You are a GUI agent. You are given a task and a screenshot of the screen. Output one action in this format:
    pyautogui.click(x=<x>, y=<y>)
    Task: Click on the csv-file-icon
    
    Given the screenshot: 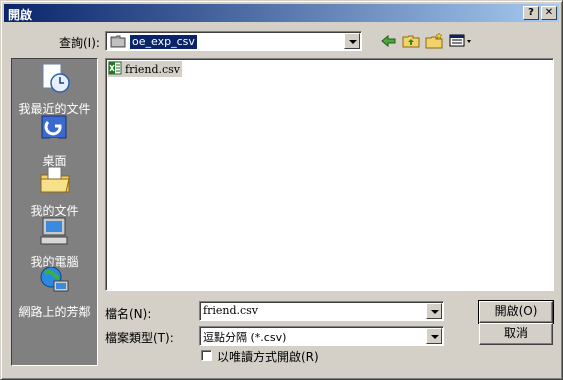 What is the action you would take?
    pyautogui.click(x=115, y=69)
    